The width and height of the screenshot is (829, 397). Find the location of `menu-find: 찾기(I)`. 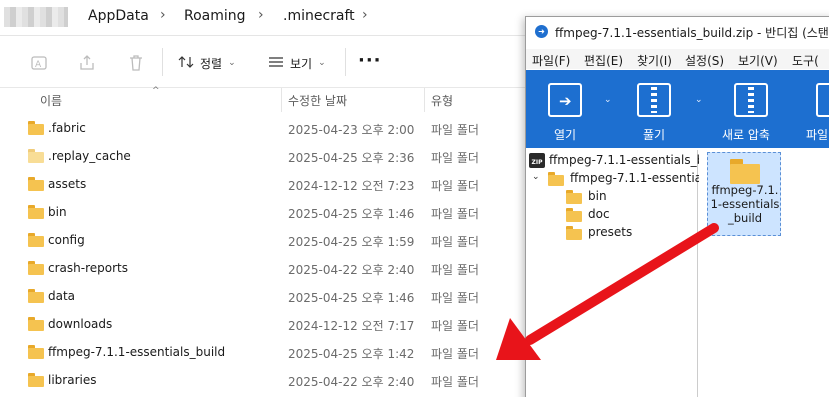

menu-find: 찾기(I) is located at coordinates (654, 60).